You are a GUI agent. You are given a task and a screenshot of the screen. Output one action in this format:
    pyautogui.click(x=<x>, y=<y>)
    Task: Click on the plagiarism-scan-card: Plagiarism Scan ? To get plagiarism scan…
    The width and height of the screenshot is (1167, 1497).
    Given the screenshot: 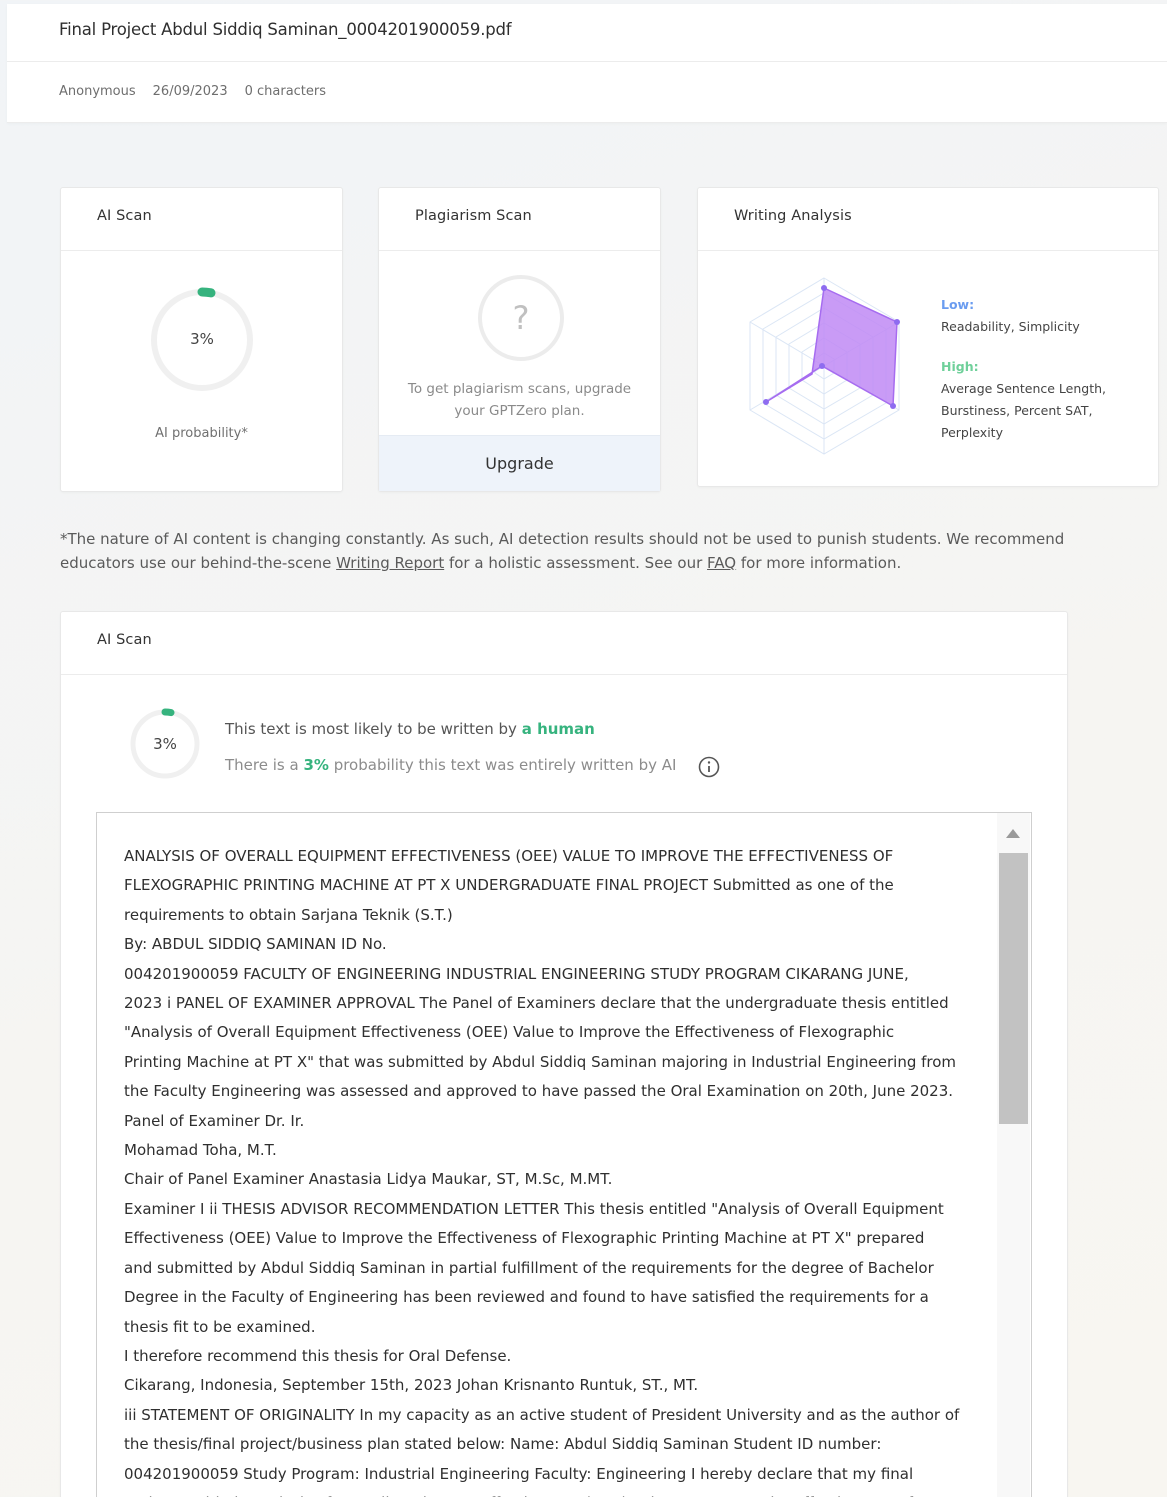 What is the action you would take?
    pyautogui.click(x=519, y=339)
    